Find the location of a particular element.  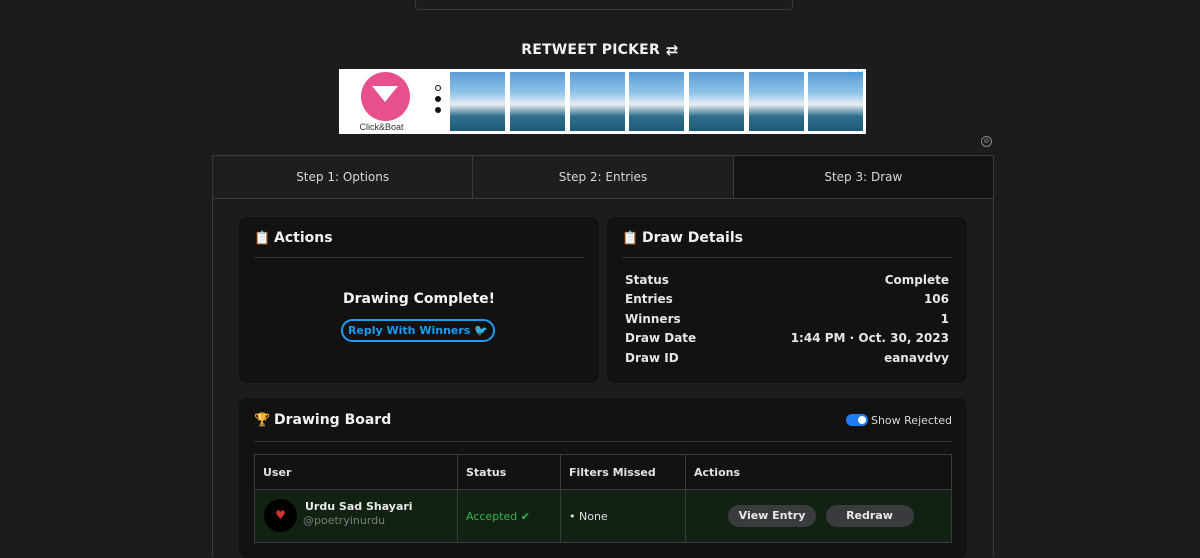

avatar: ♥ is located at coordinates (280, 515).